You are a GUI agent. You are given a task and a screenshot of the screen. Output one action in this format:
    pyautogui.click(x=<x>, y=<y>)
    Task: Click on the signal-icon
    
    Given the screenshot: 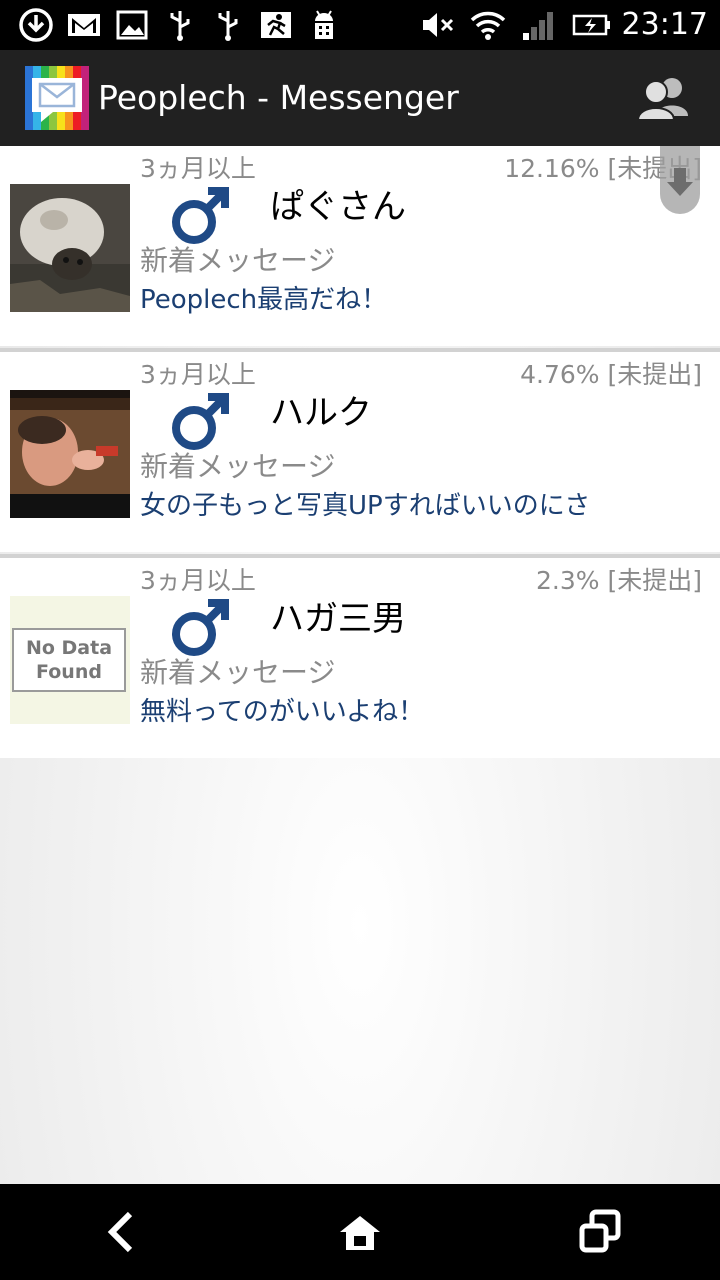 What is the action you would take?
    pyautogui.click(x=538, y=26)
    